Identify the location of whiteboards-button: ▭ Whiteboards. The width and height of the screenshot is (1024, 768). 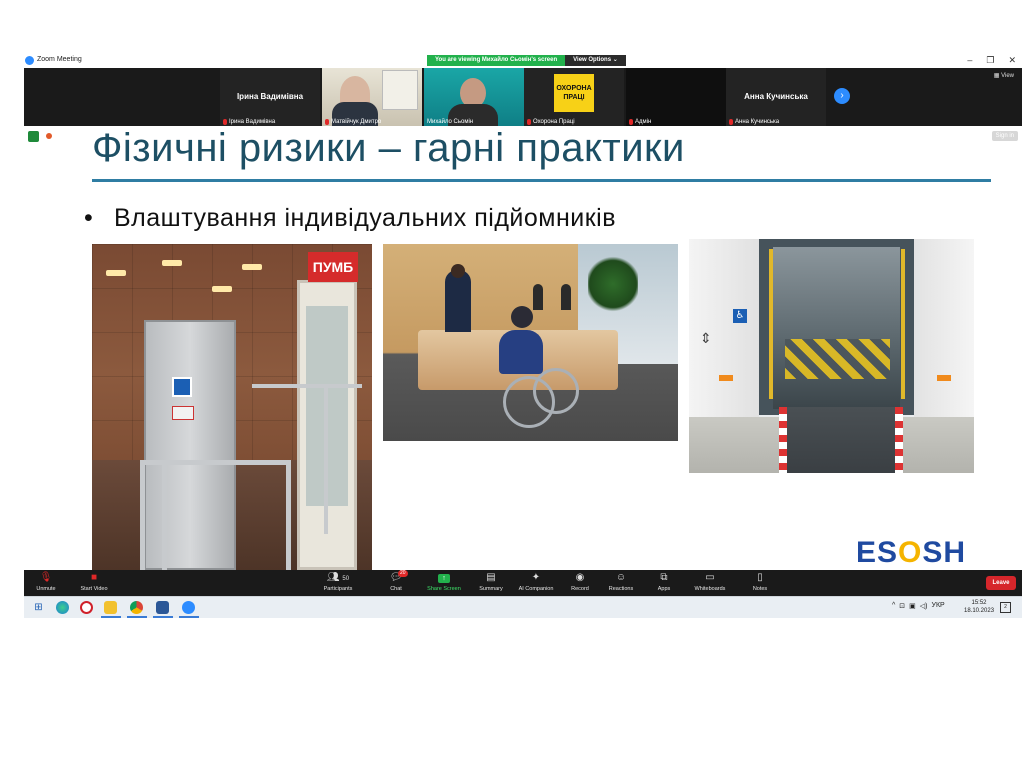
(710, 583).